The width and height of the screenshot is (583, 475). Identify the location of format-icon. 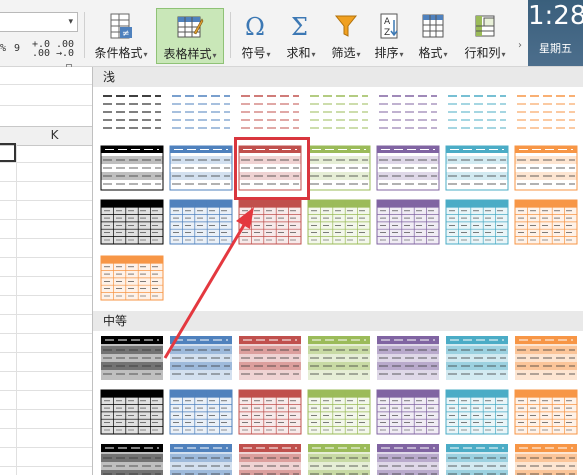
(433, 26).